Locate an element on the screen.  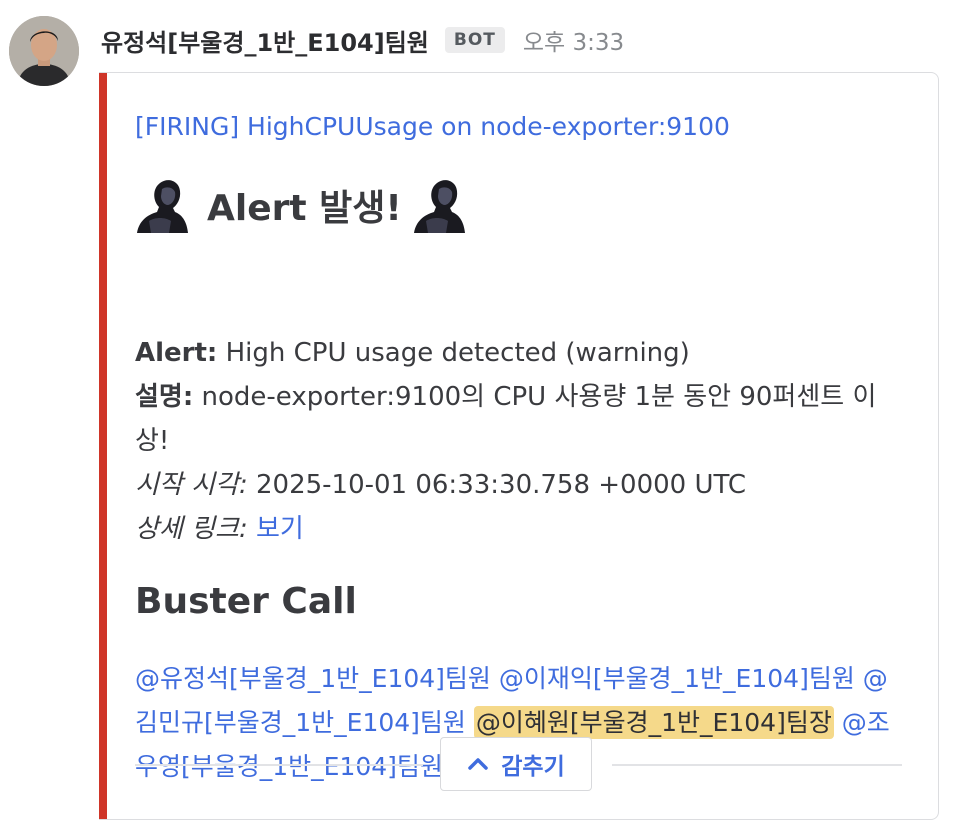
collapse-label: 감추기 is located at coordinates (533, 766).